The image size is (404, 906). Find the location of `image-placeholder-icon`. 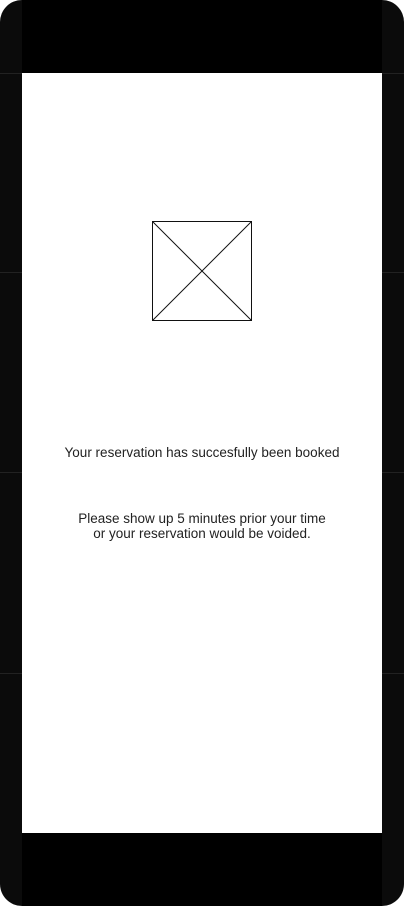

image-placeholder-icon is located at coordinates (202, 271).